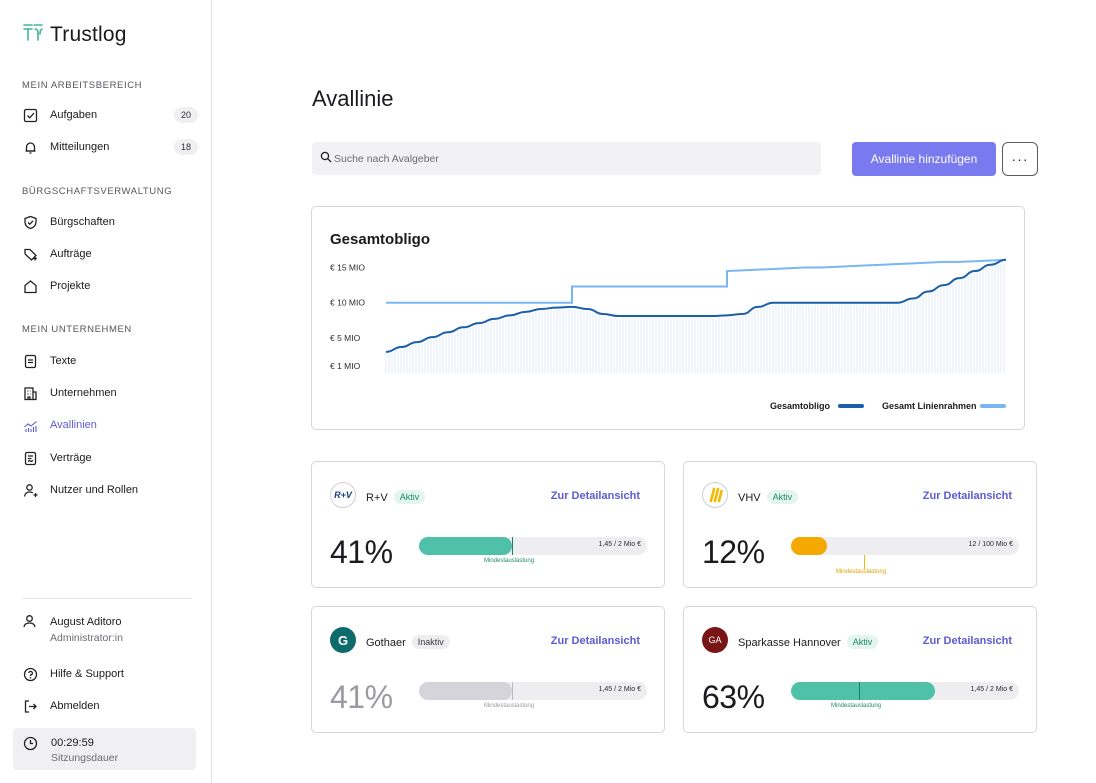  Describe the element at coordinates (733, 552) in the screenshot. I see `utilization-percent: 12%` at that location.